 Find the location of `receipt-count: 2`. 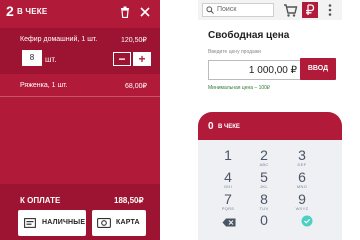

receipt-count: 2 is located at coordinates (10, 11).